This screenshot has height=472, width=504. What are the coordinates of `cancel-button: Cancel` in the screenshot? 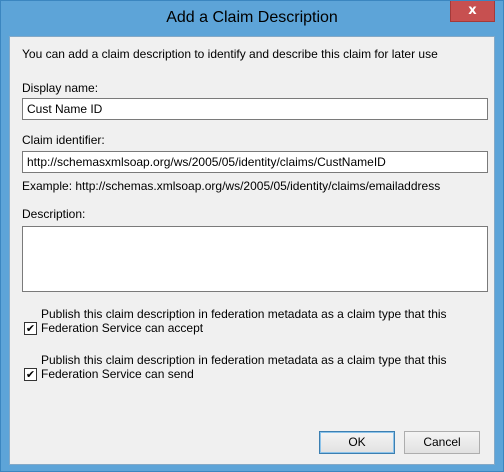 It's located at (442, 442).